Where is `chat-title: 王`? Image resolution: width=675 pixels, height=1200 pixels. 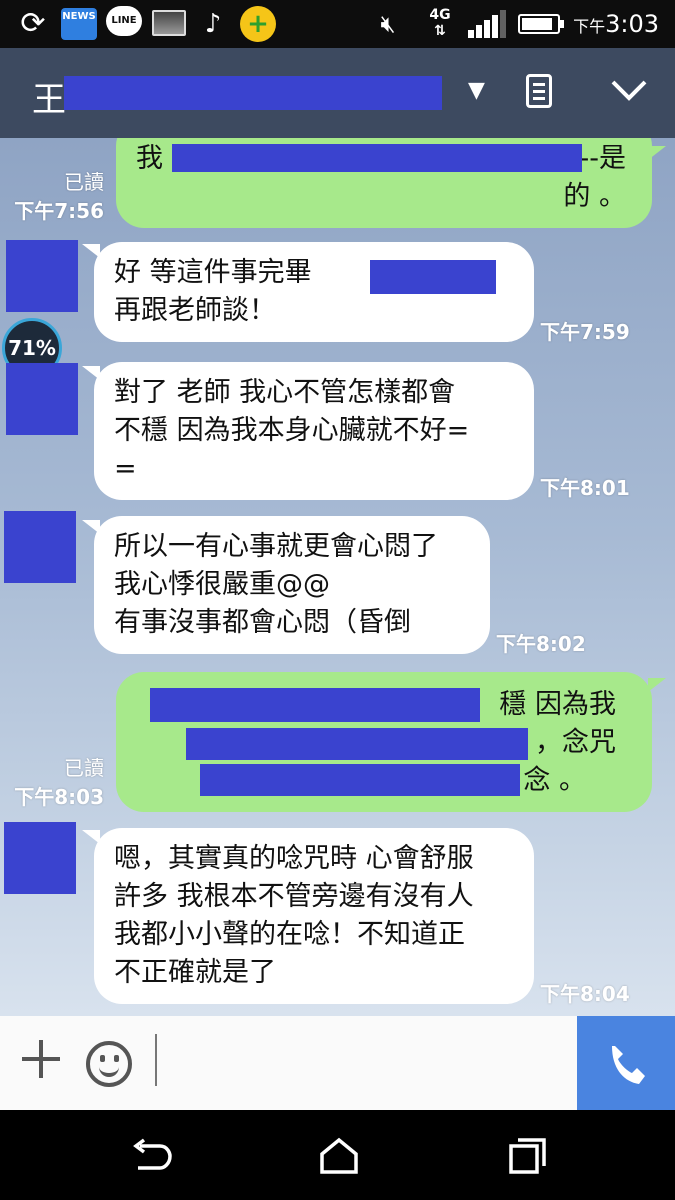
chat-title: 王 is located at coordinates (49, 96).